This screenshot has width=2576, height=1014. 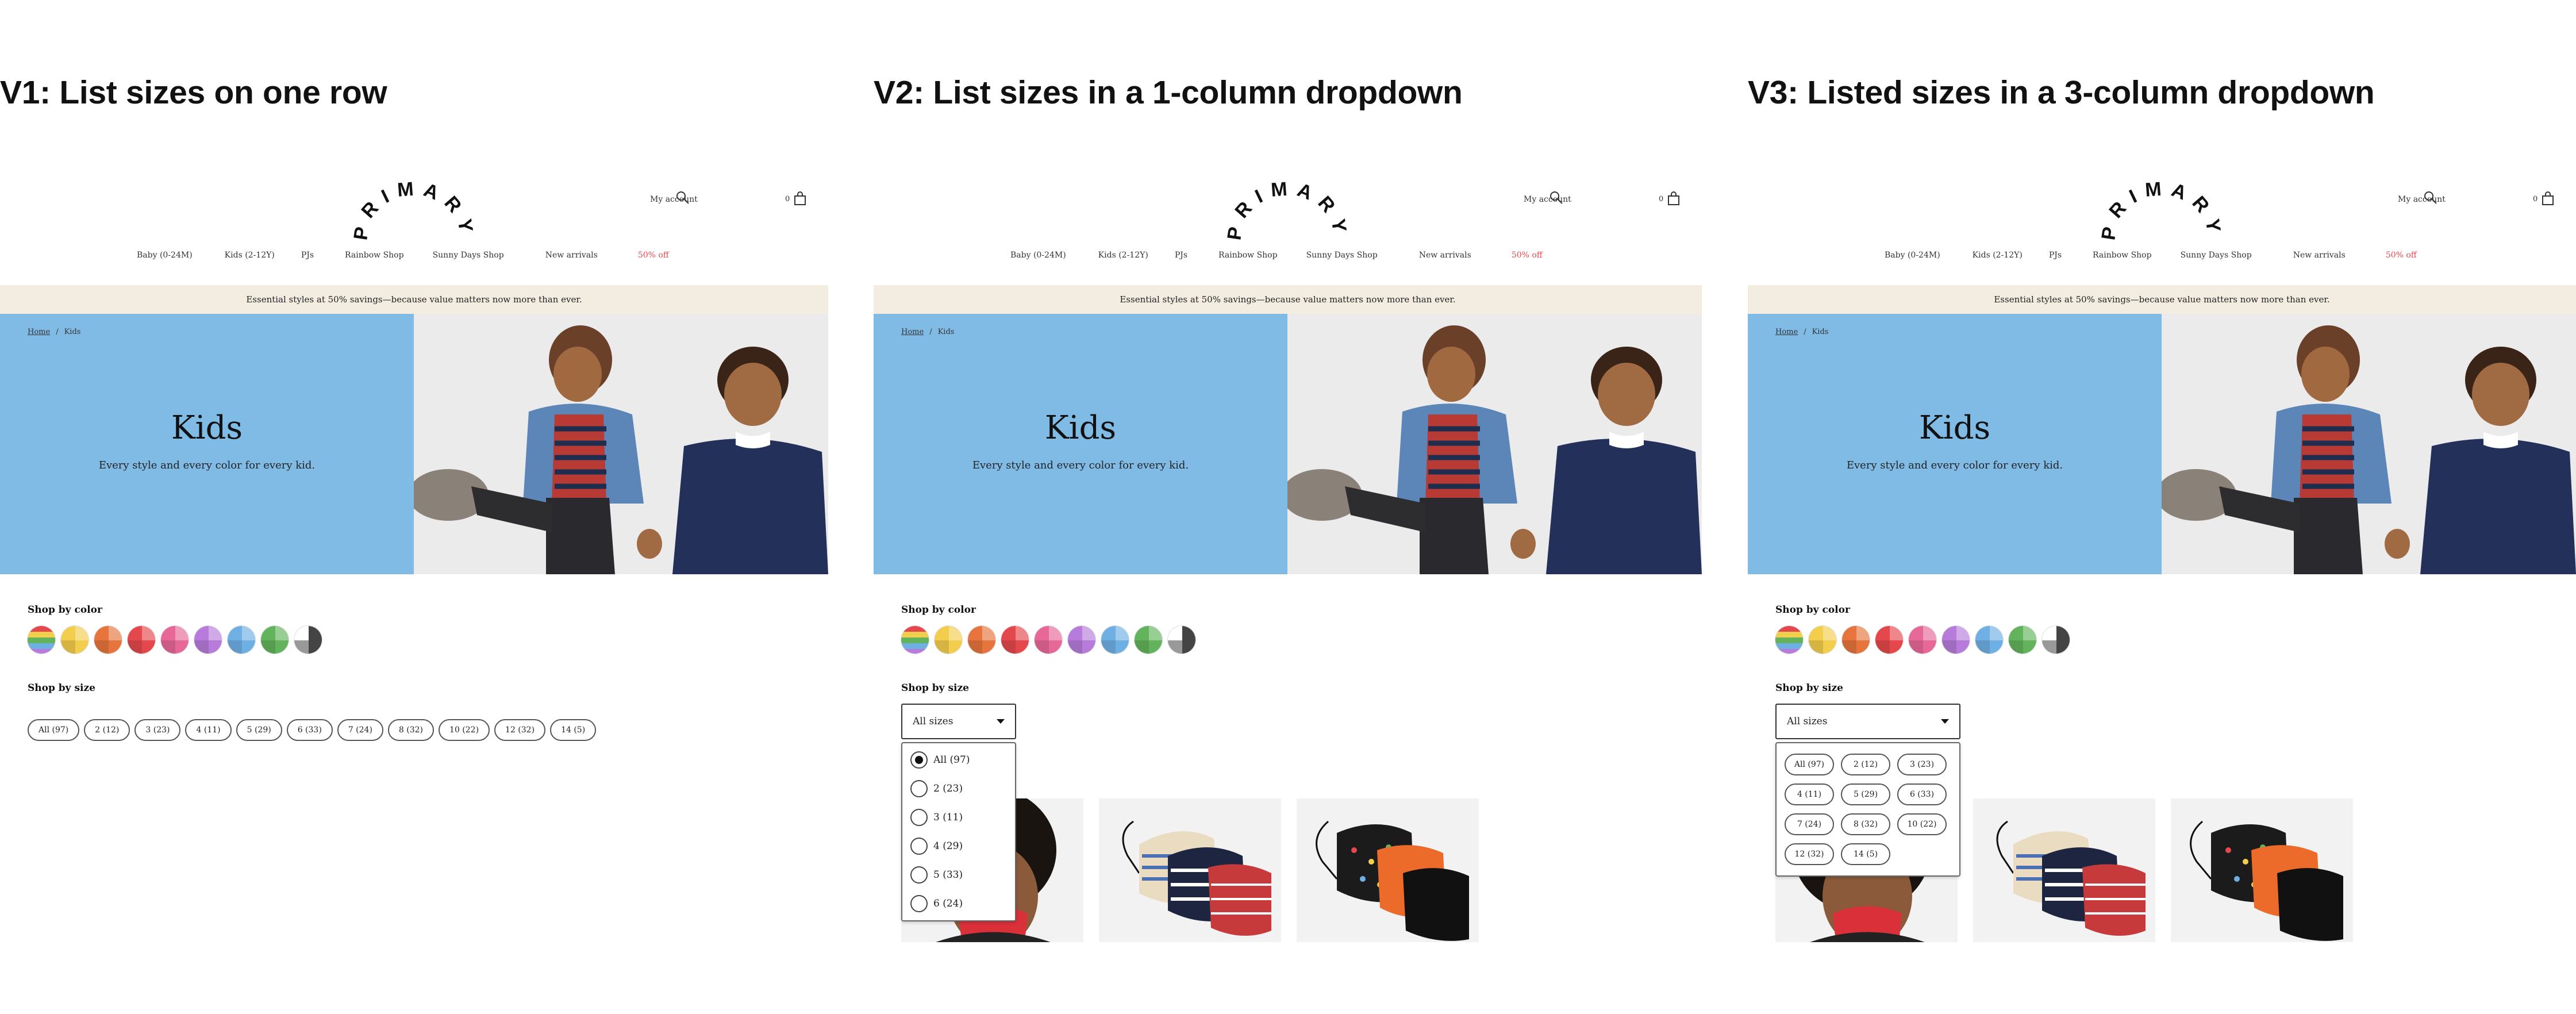 What do you see at coordinates (464, 730) in the screenshot?
I see `size-pill: 10 (22)` at bounding box center [464, 730].